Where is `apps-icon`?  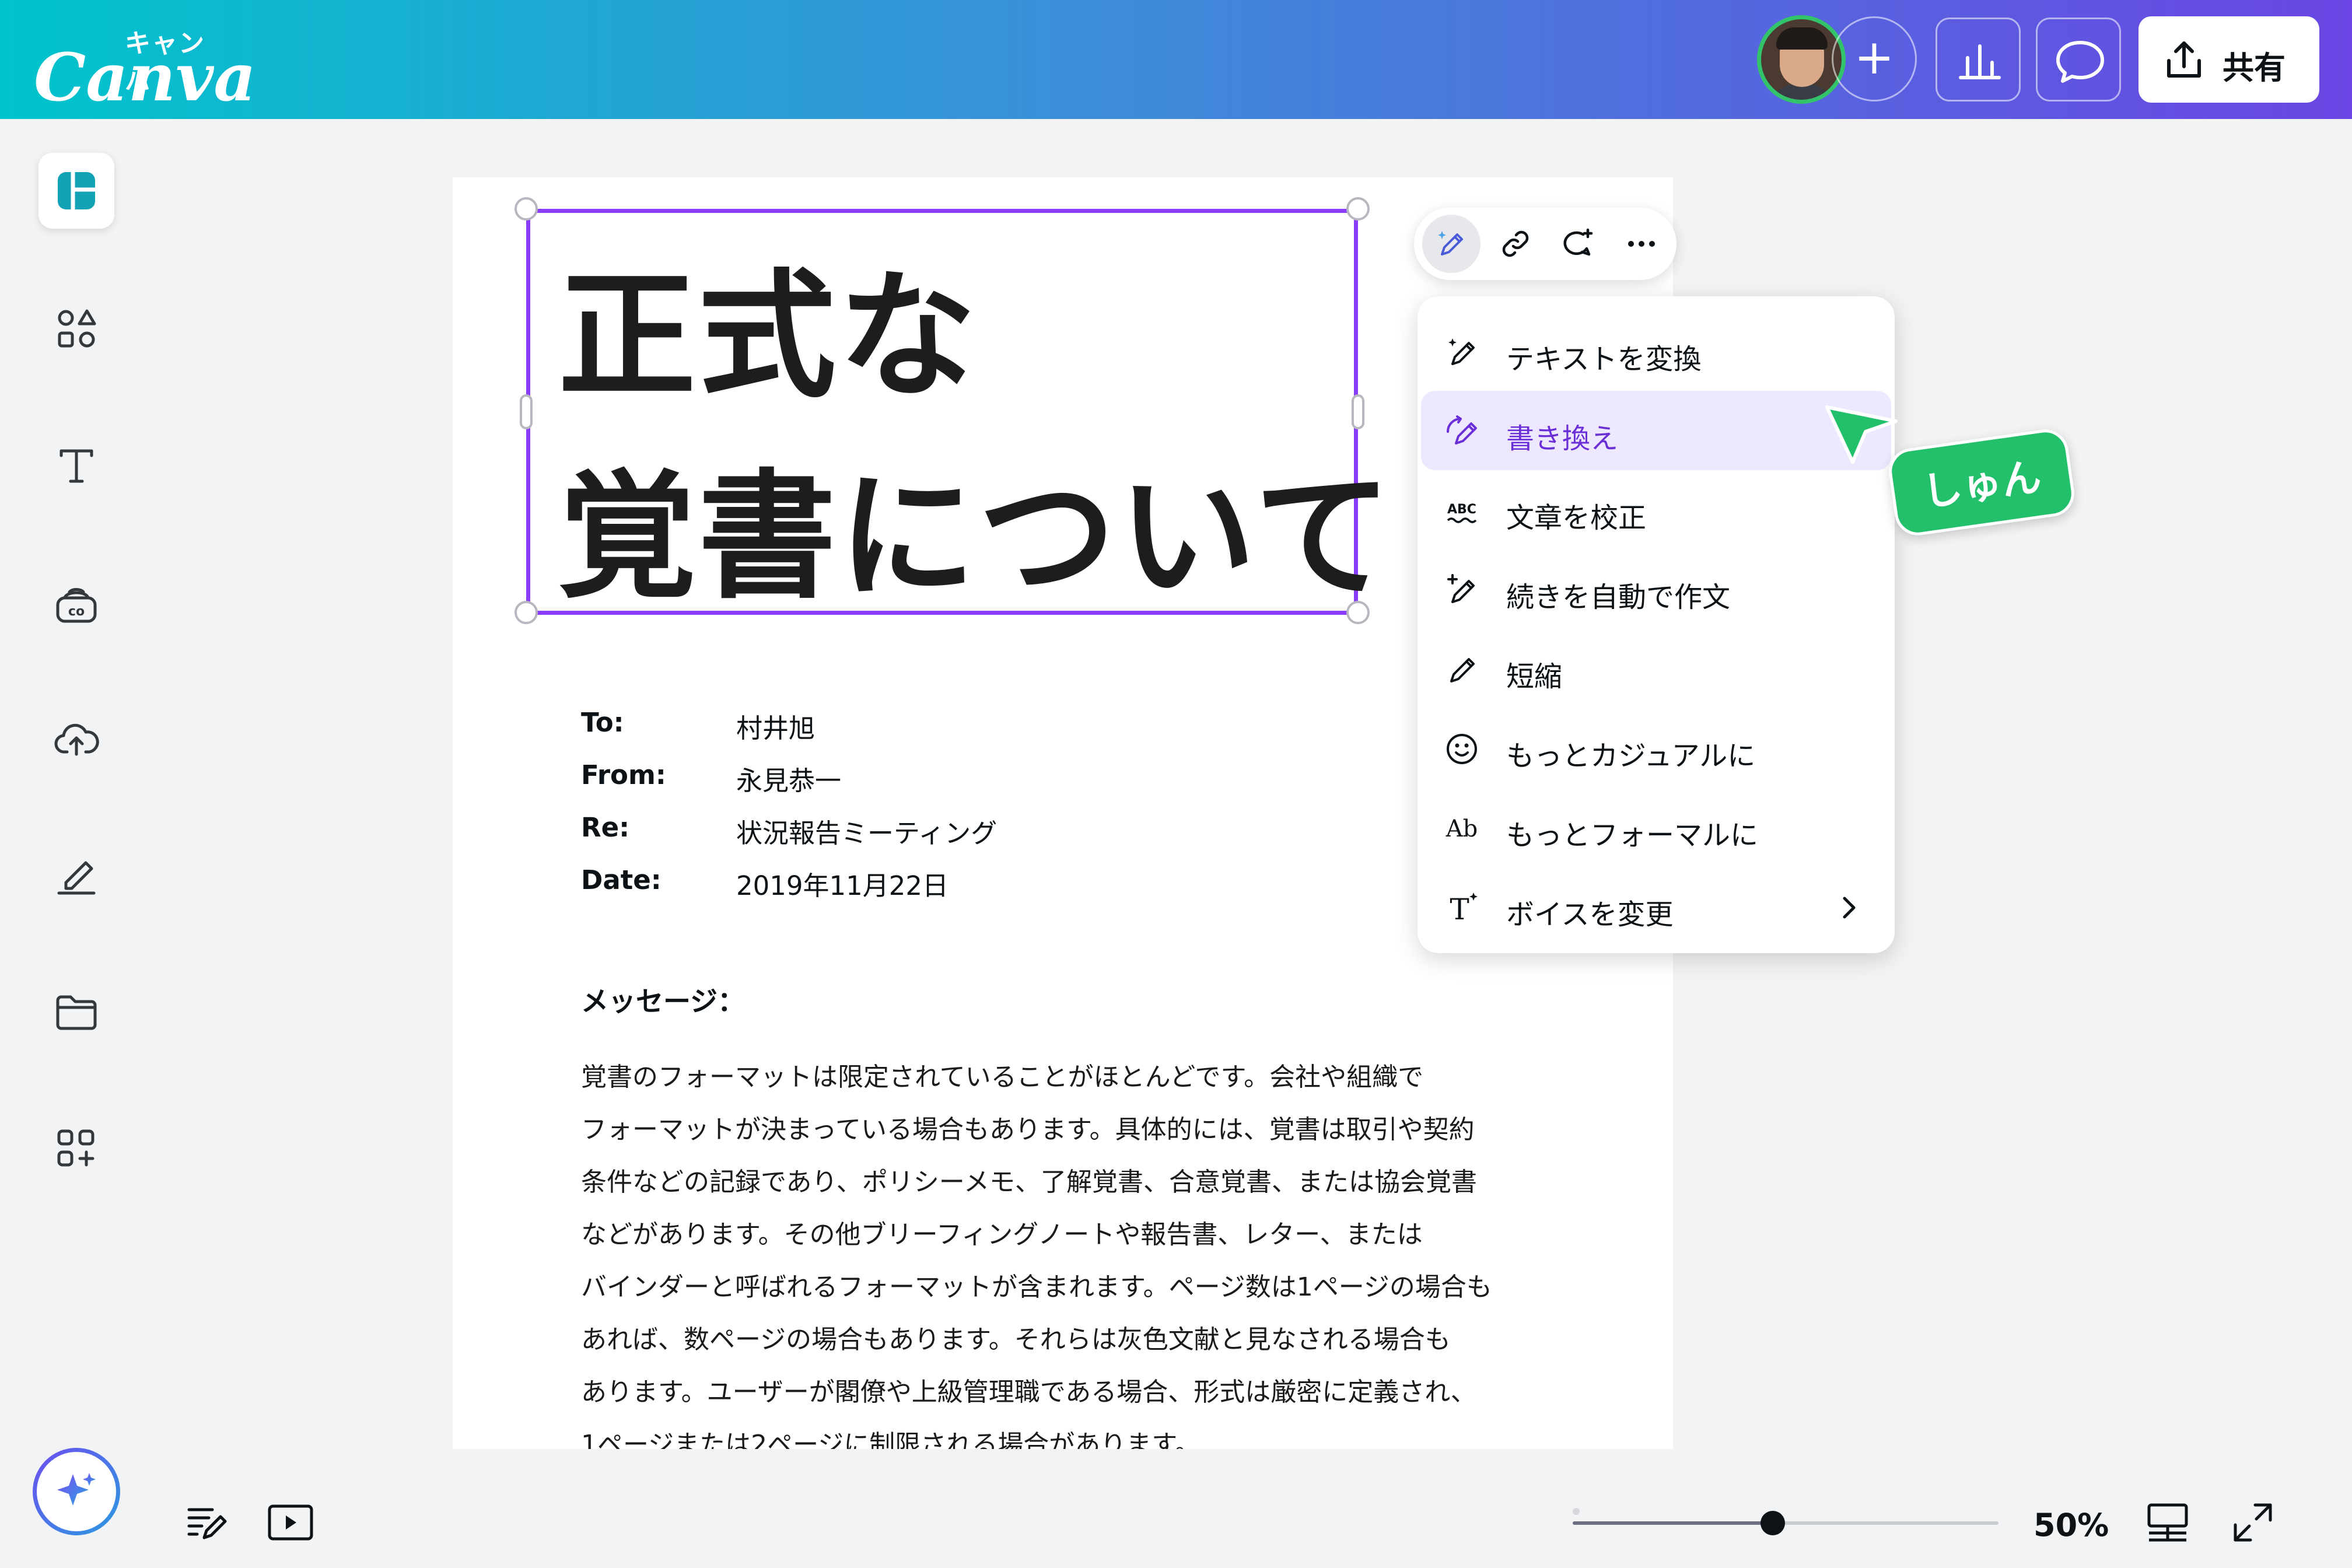
apps-icon is located at coordinates (75, 1148).